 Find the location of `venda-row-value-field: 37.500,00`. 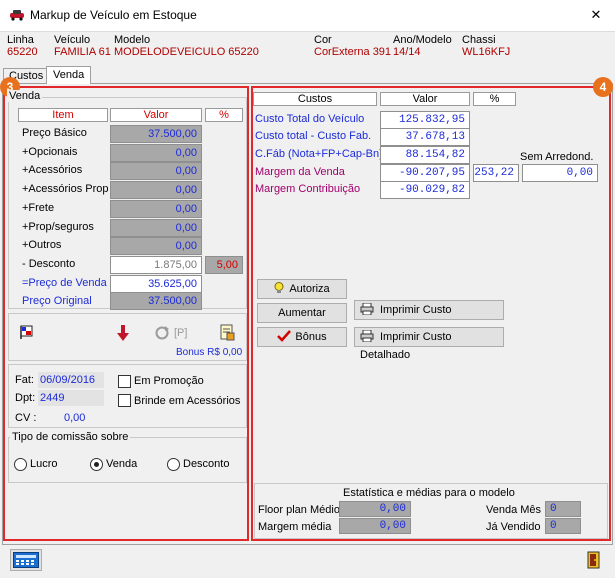

venda-row-value-field: 37.500,00 is located at coordinates (156, 134).